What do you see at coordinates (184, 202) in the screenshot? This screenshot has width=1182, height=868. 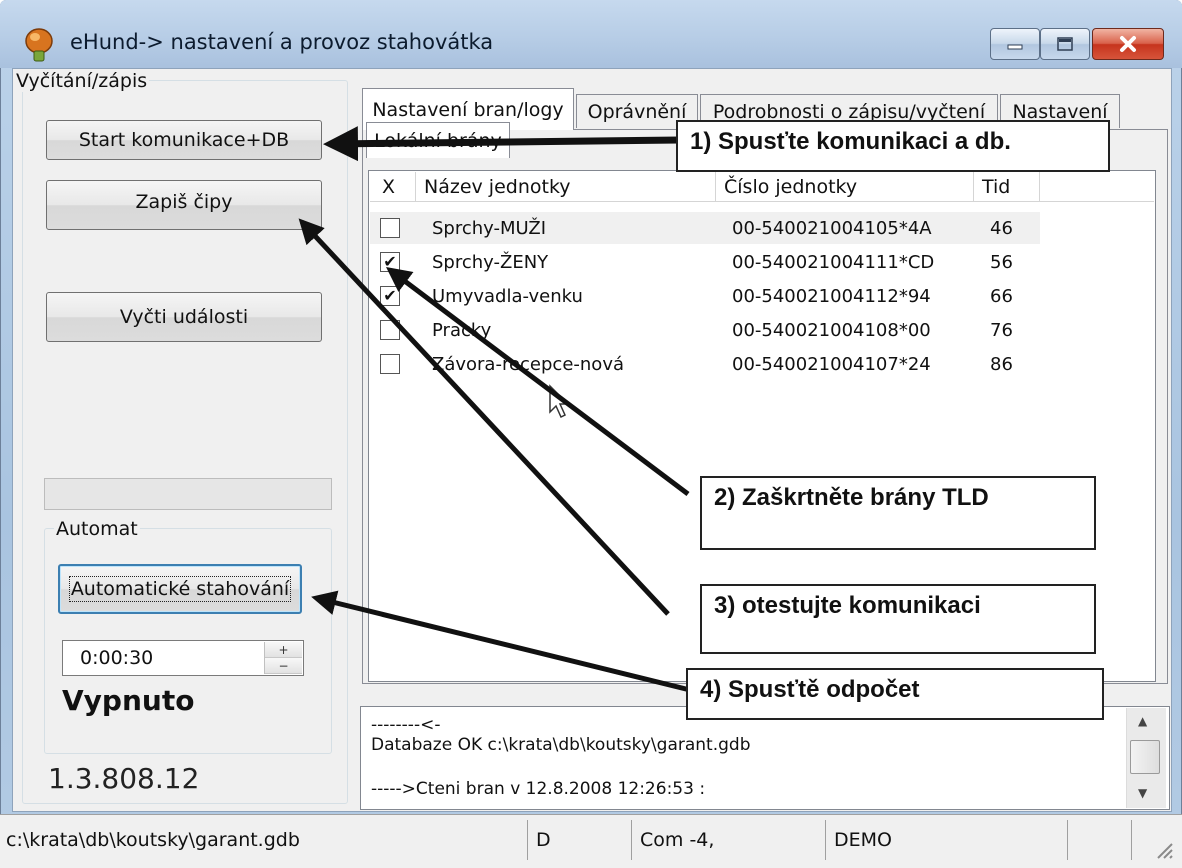 I see `write-chips-label: Zapiš čipy` at bounding box center [184, 202].